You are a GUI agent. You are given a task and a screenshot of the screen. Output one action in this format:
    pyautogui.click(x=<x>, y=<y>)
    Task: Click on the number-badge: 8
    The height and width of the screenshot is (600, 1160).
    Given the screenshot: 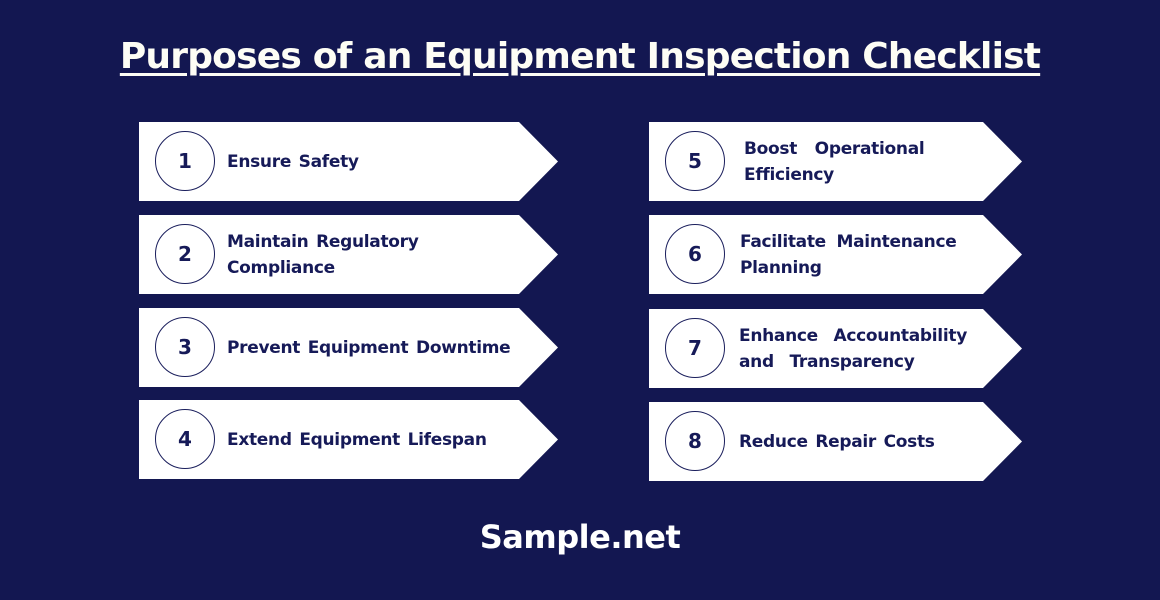 What is the action you would take?
    pyautogui.click(x=695, y=441)
    